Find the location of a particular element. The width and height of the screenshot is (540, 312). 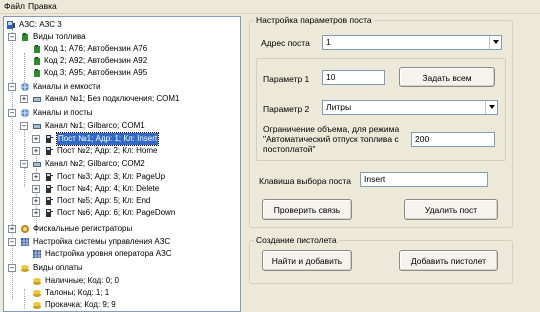

tree-node-label: Фискальные регистраторы is located at coordinates (83, 228).